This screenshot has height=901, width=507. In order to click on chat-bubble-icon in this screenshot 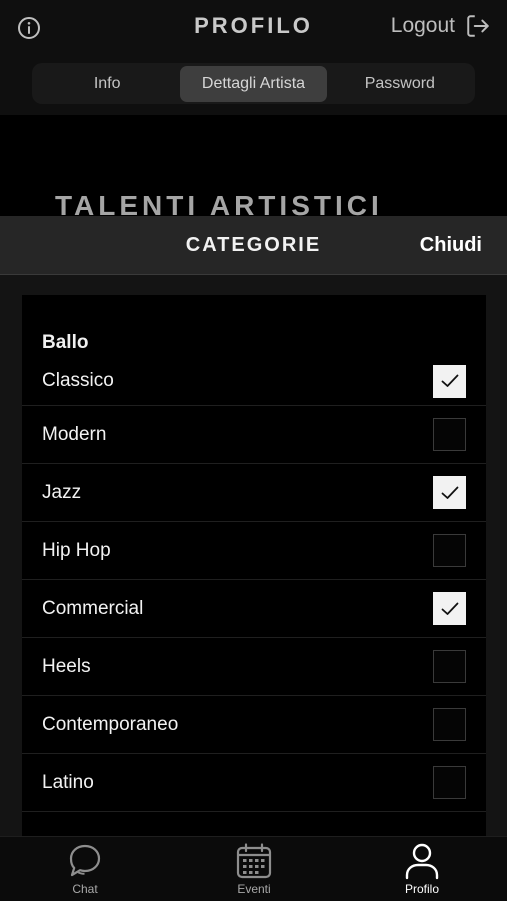, I will do `click(85, 860)`.